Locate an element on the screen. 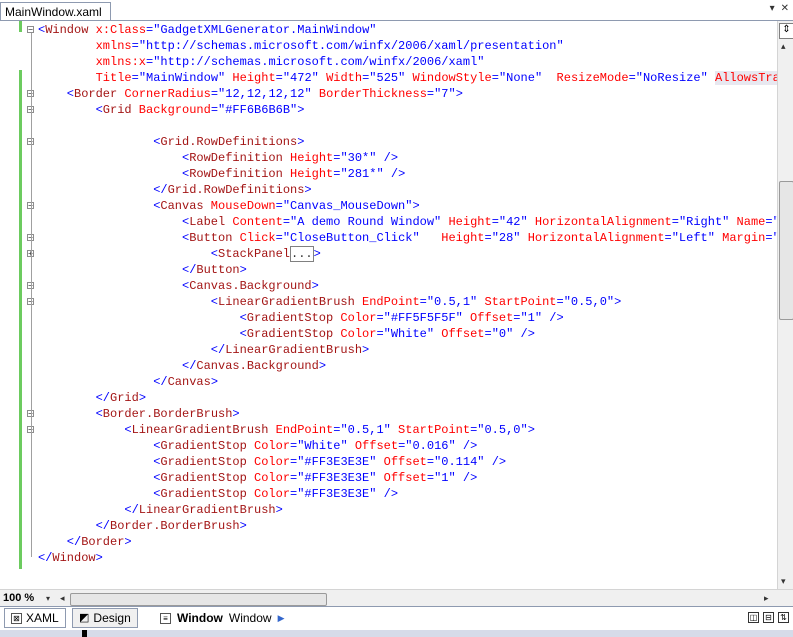 This screenshot has width=793, height=637. vertical-scrollbar: ⇕ ▴ ▾ is located at coordinates (785, 305).